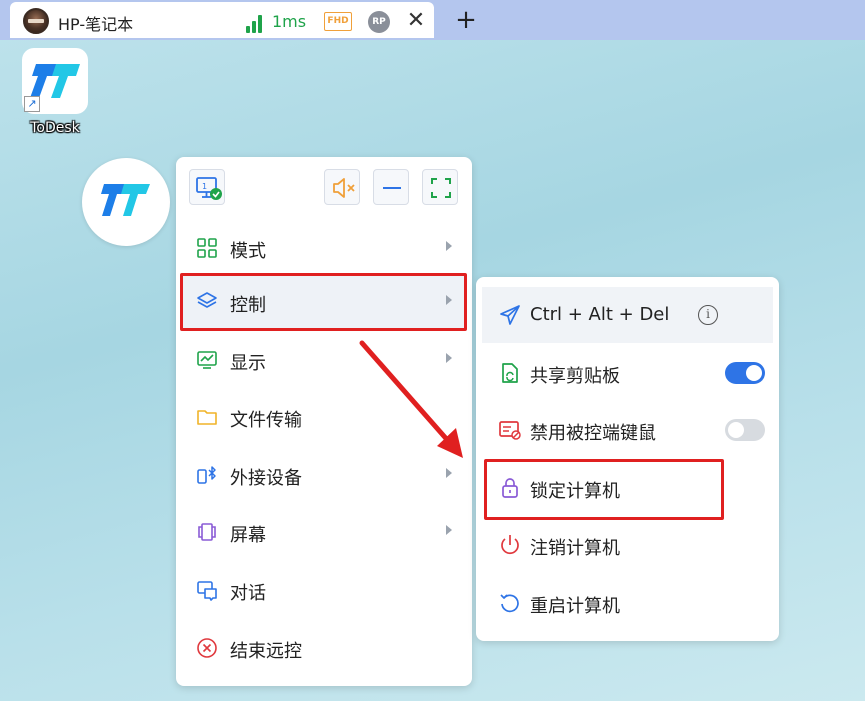  Describe the element at coordinates (627, 373) in the screenshot. I see `submenu-item-share-clipboard: 共享剪贴板` at that location.